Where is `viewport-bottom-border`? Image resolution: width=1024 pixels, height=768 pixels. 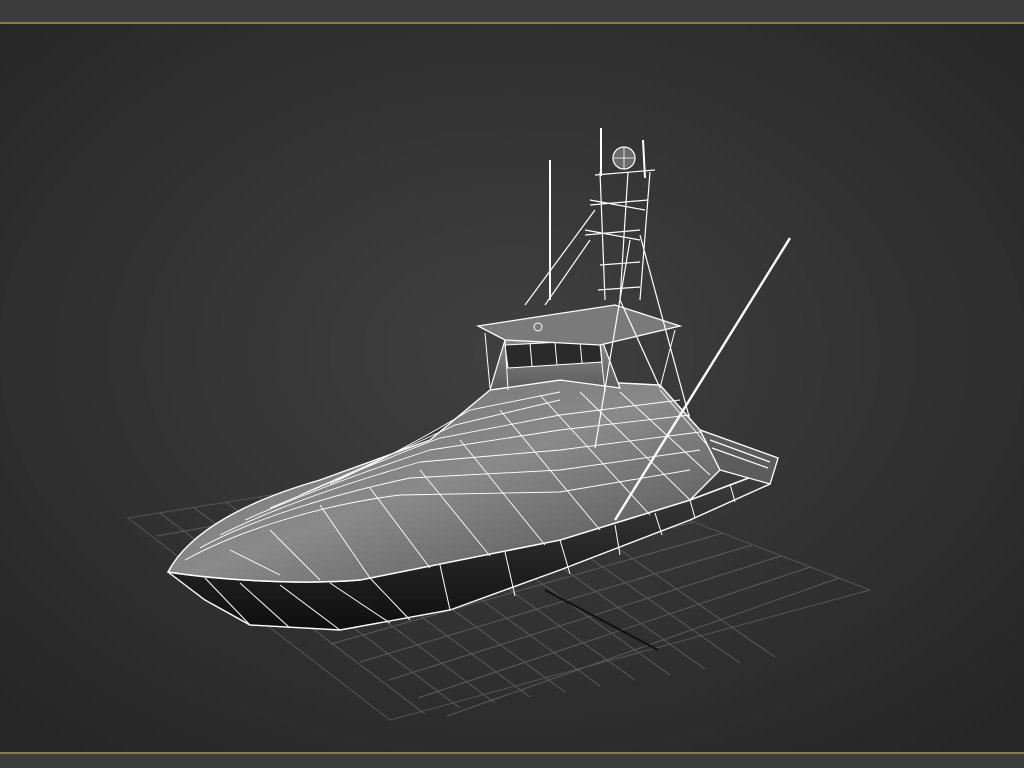
viewport-bottom-border is located at coordinates (512, 760).